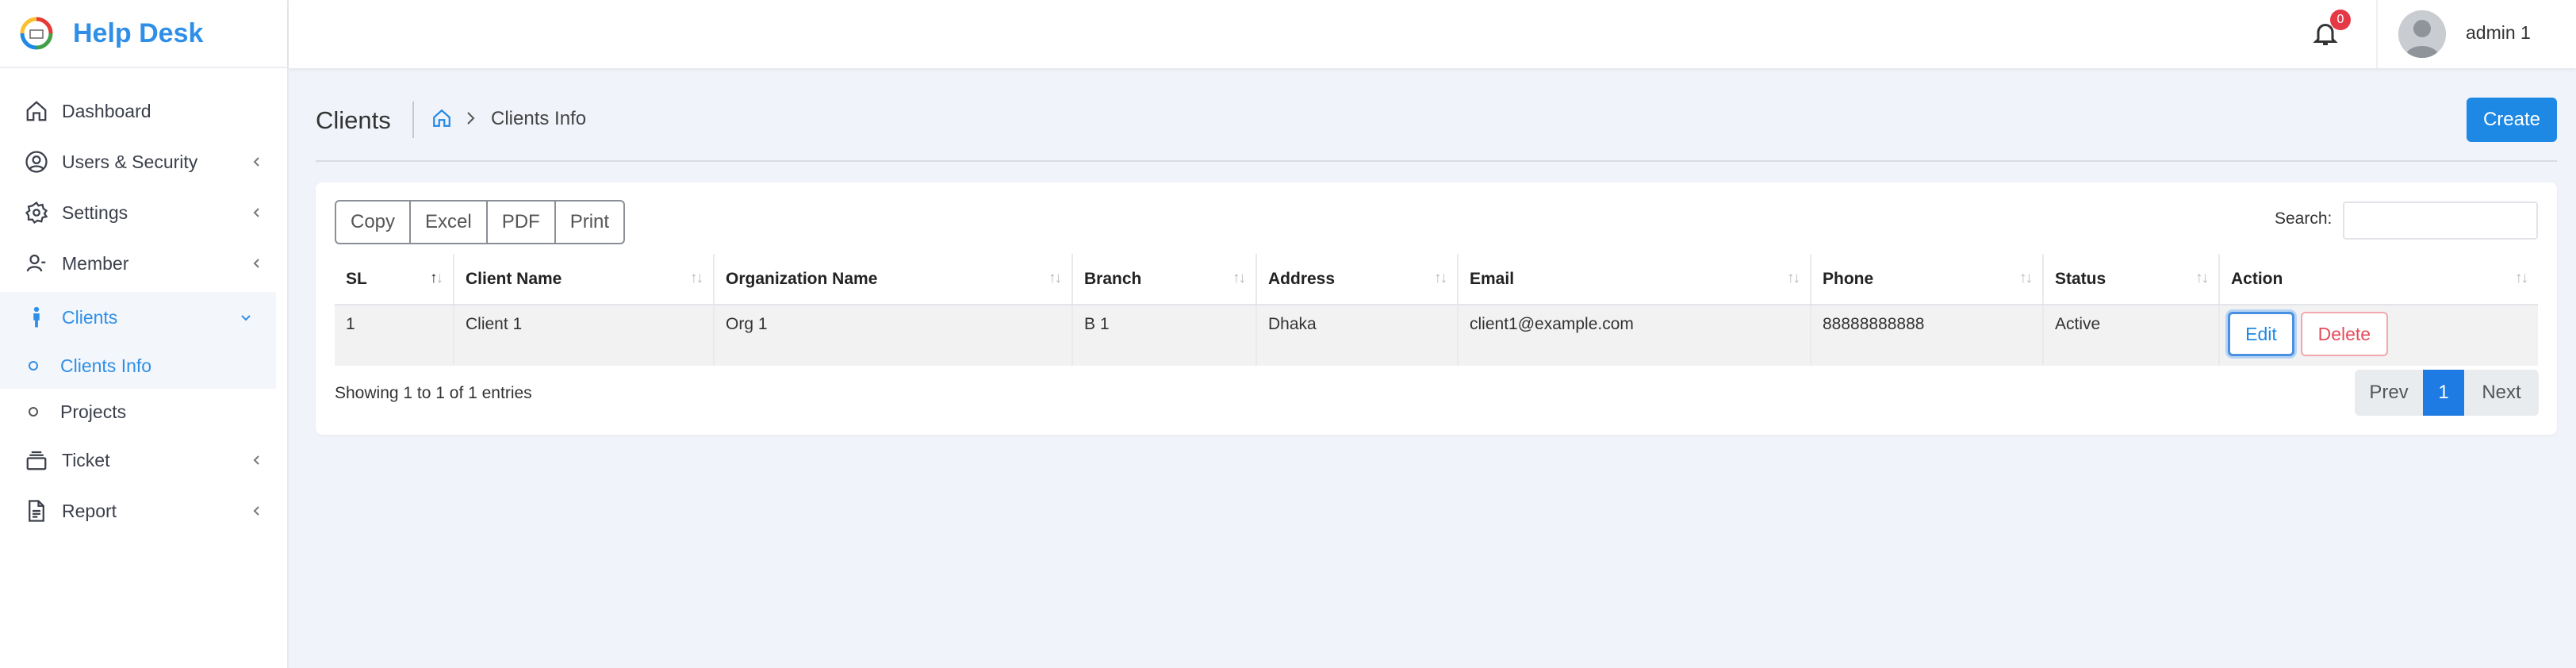 Image resolution: width=2576 pixels, height=668 pixels. I want to click on notification-badge: 0, so click(2340, 20).